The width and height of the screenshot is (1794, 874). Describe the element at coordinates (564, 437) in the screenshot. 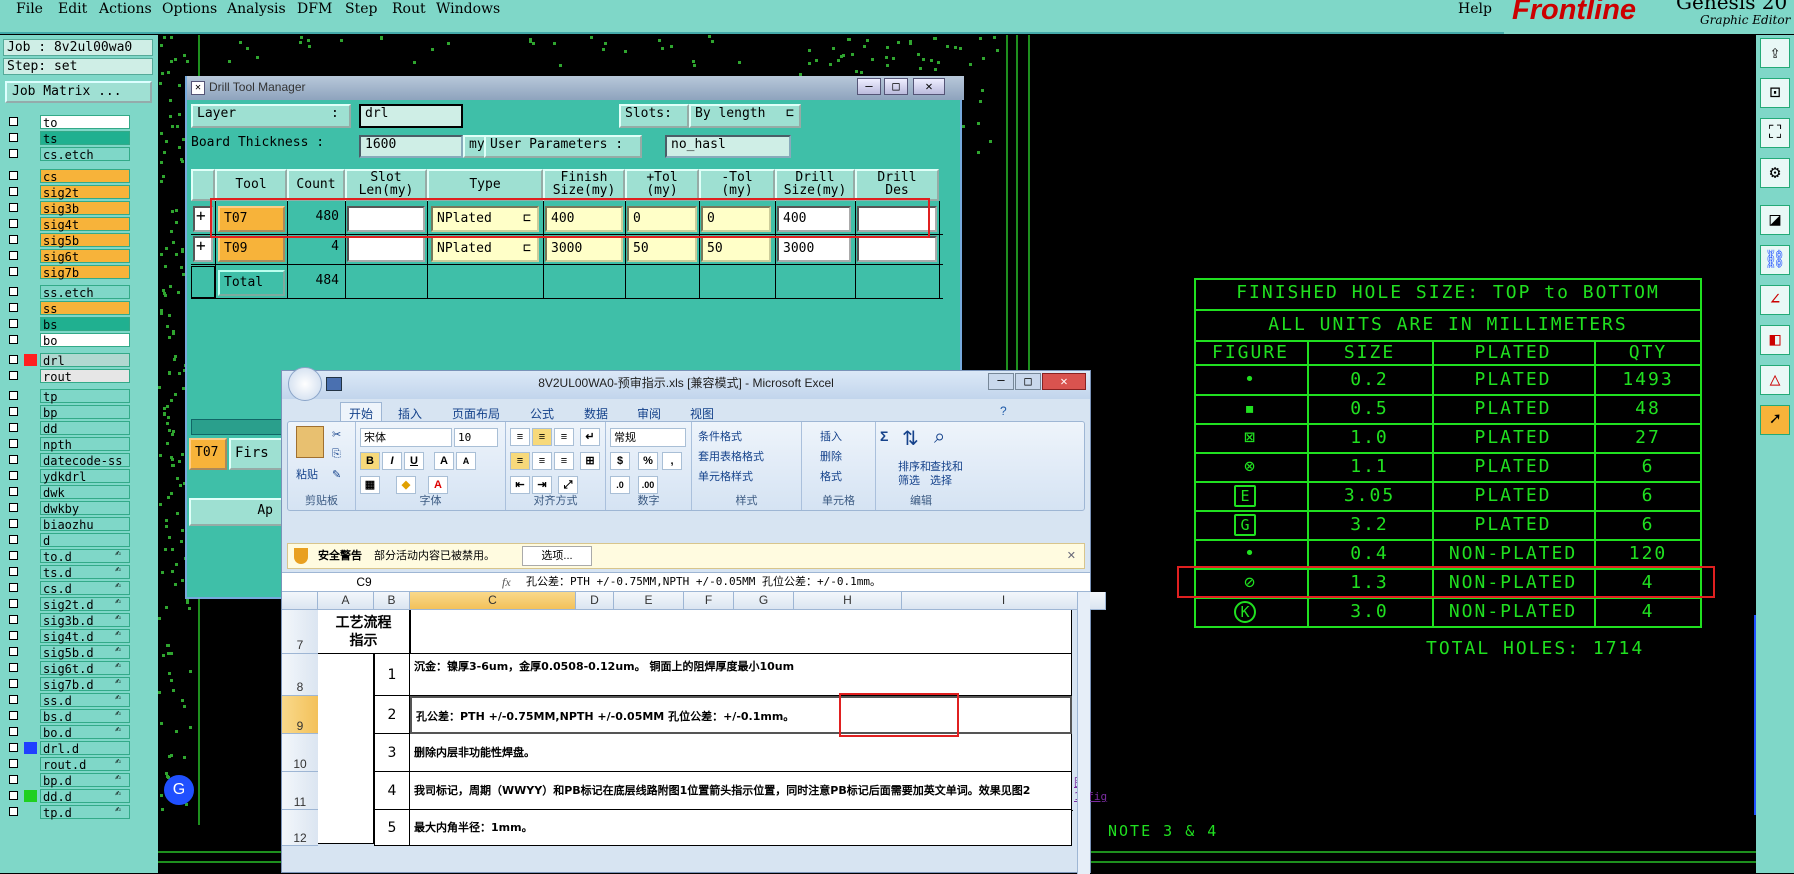

I see `align-bottom-icon: ≡` at that location.